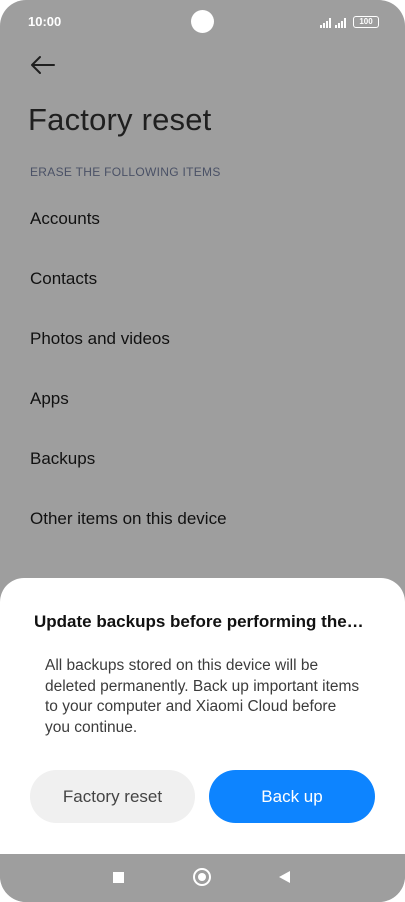  What do you see at coordinates (340, 23) in the screenshot?
I see `signal-icon-secondary` at bounding box center [340, 23].